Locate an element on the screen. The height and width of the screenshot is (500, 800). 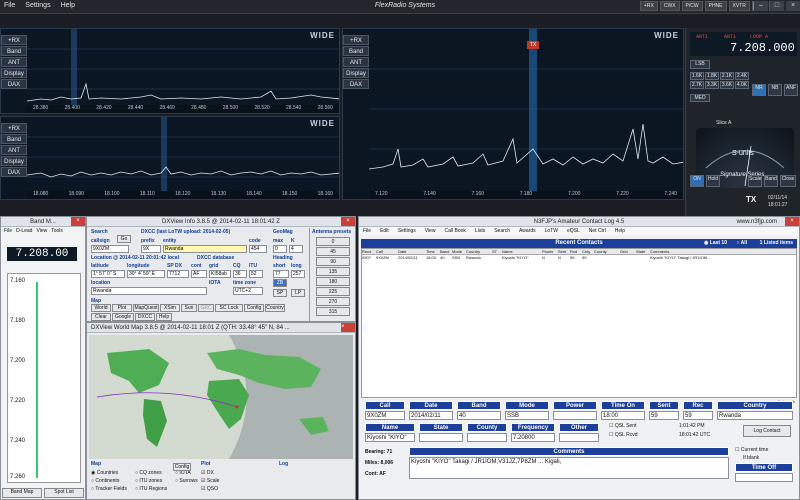
filter-button: 4.0K is located at coordinates (742, 85).